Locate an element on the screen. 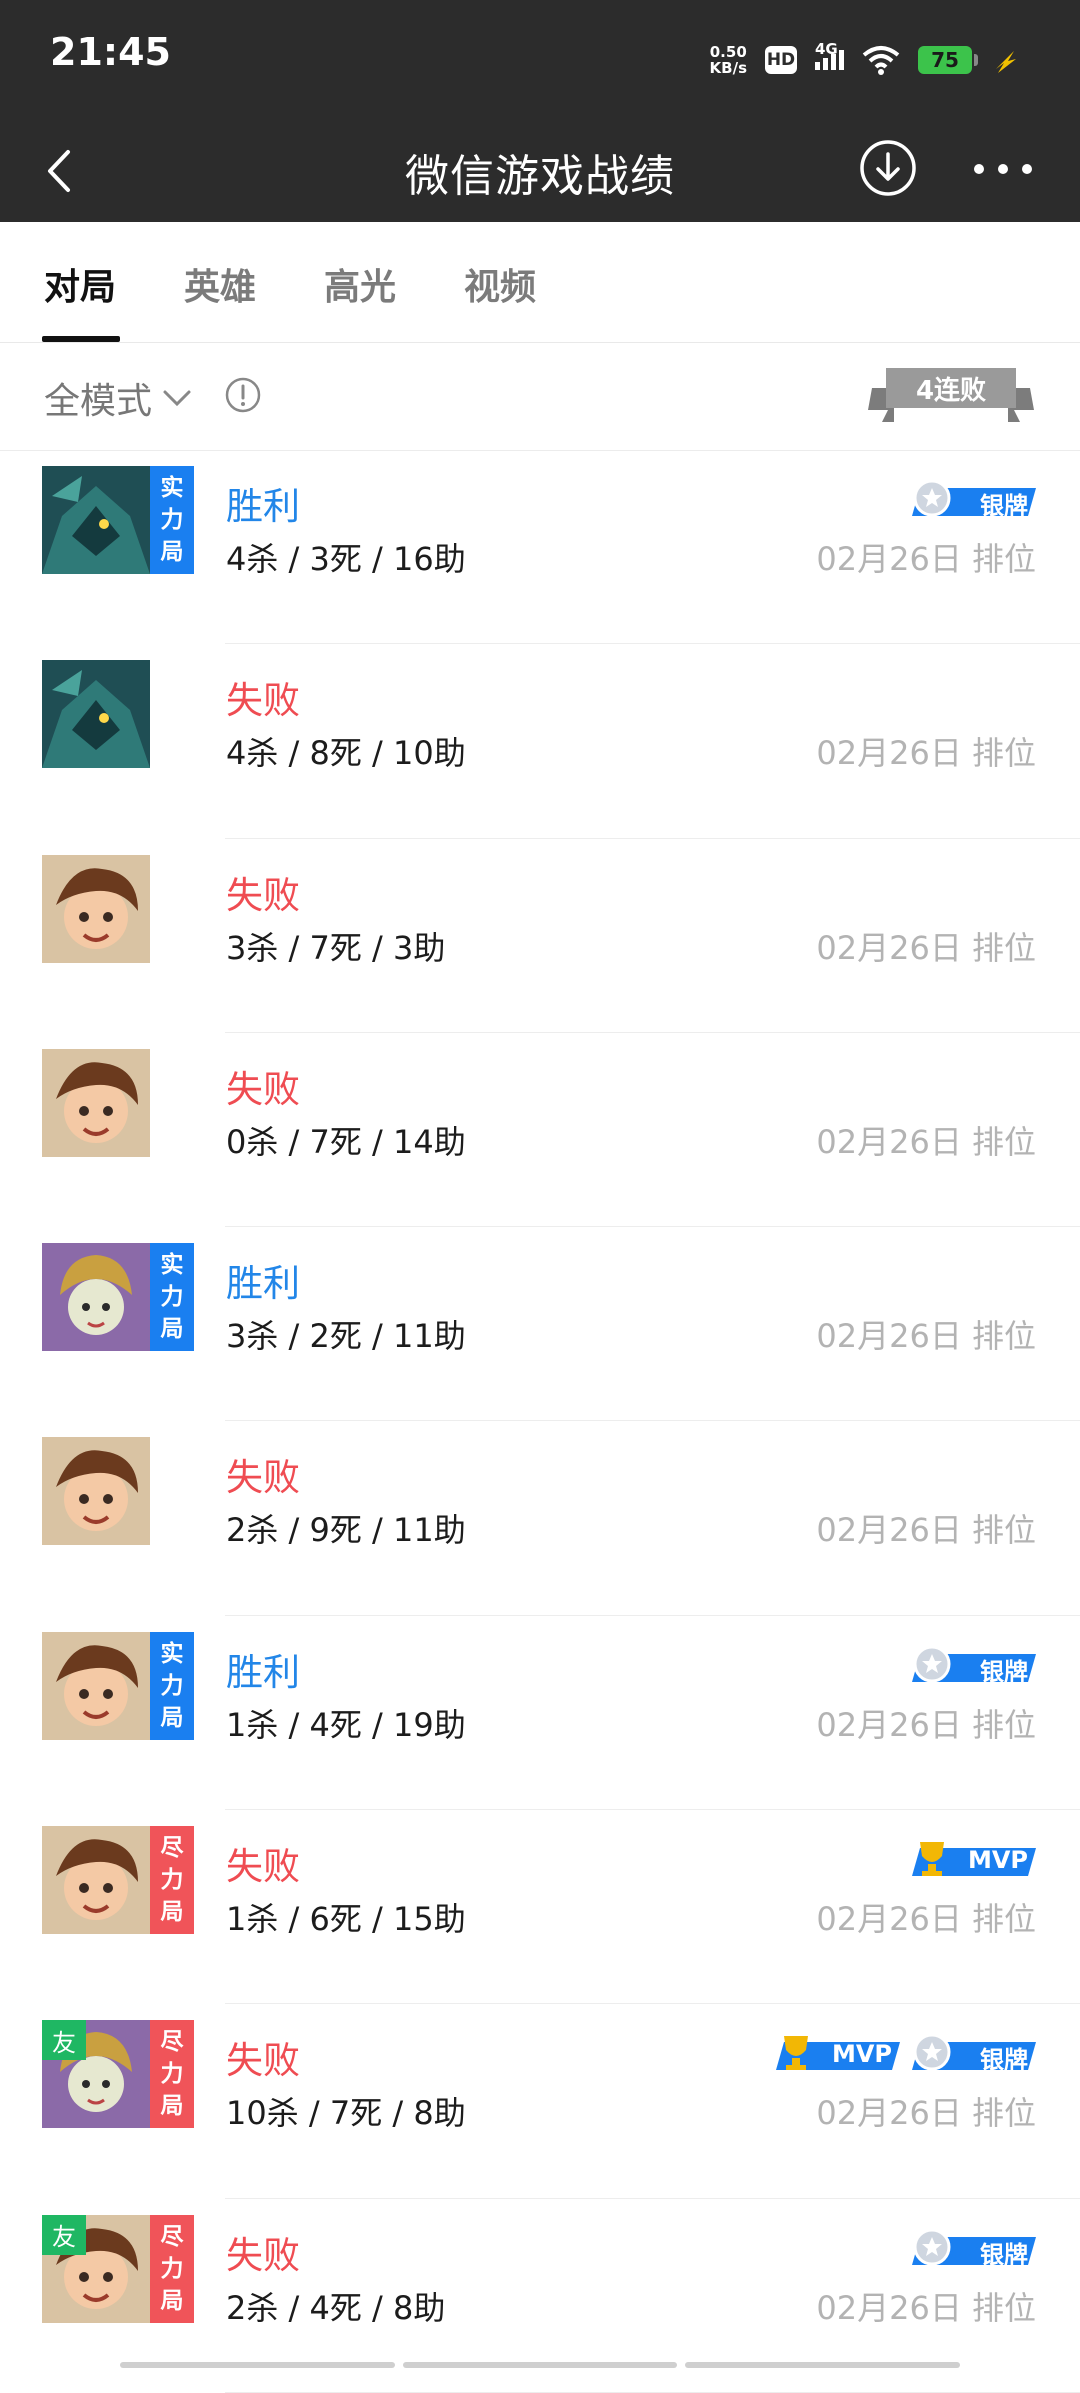  download-icon is located at coordinates (888, 168).